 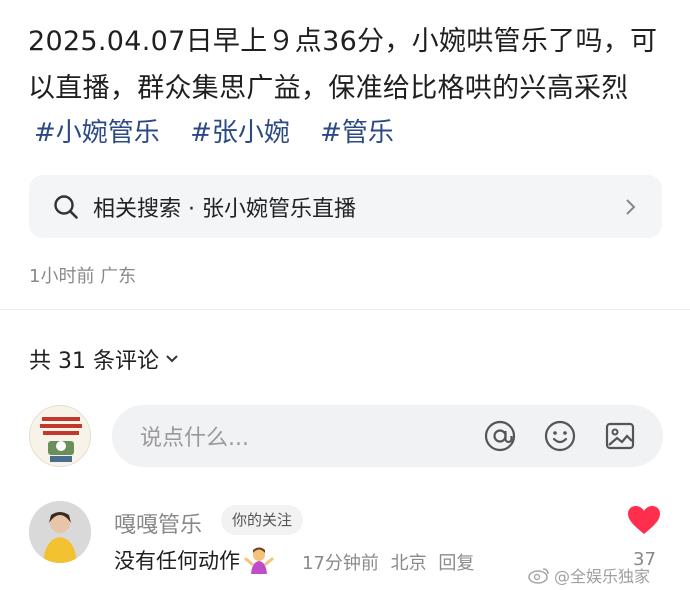 I want to click on following-badge: 你的关注, so click(x=262, y=520).